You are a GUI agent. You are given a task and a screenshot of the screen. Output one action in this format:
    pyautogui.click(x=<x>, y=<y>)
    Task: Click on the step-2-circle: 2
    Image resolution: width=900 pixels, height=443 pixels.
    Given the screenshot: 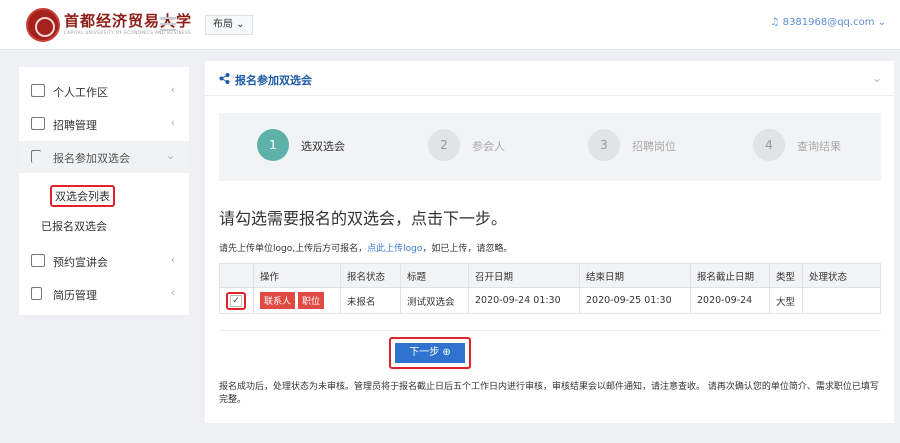 What is the action you would take?
    pyautogui.click(x=444, y=145)
    